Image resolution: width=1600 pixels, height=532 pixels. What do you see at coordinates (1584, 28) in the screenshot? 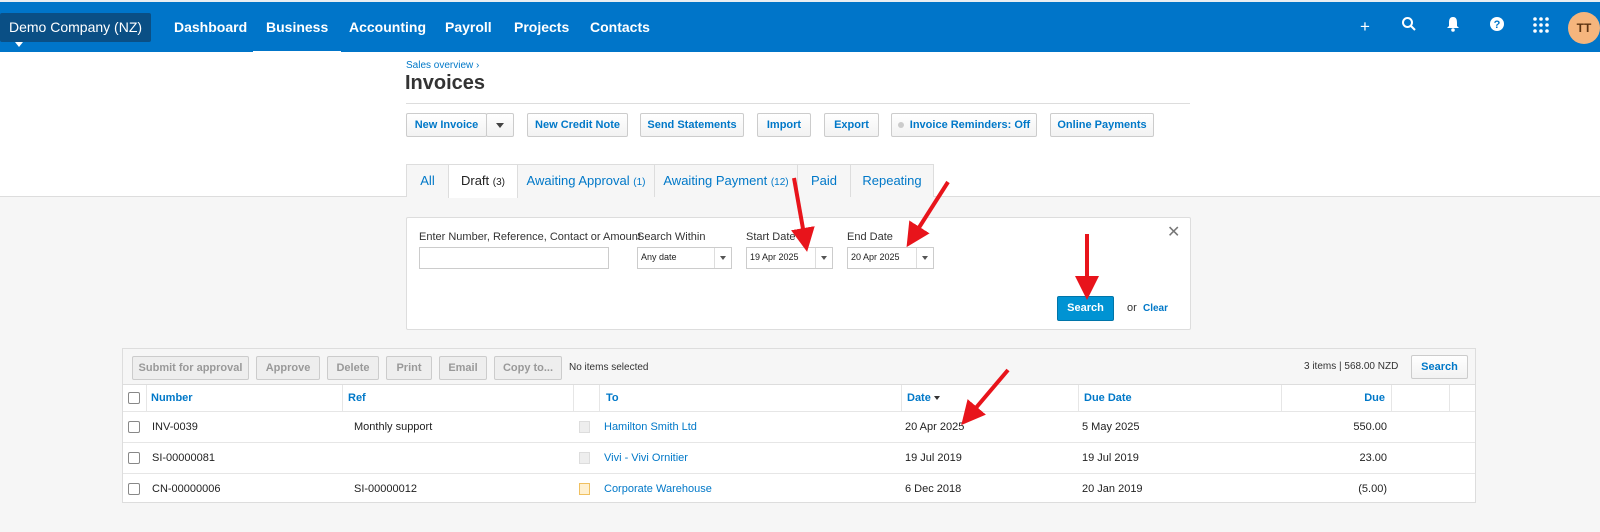
I see `avatar: TT` at bounding box center [1584, 28].